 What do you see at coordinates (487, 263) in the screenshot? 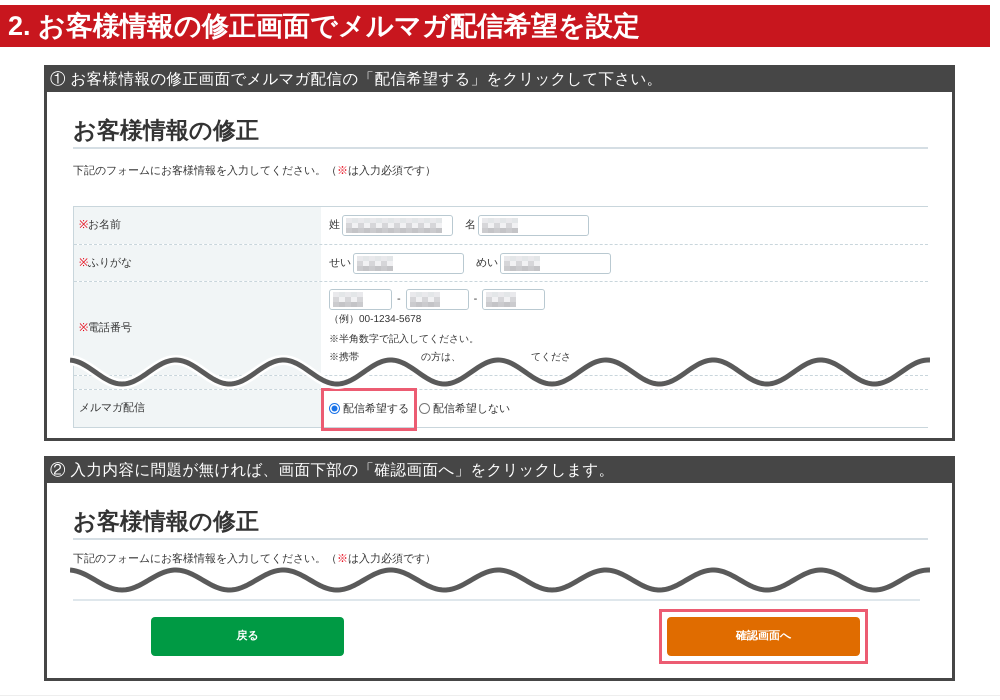
I see `field-prefix-label: めい` at bounding box center [487, 263].